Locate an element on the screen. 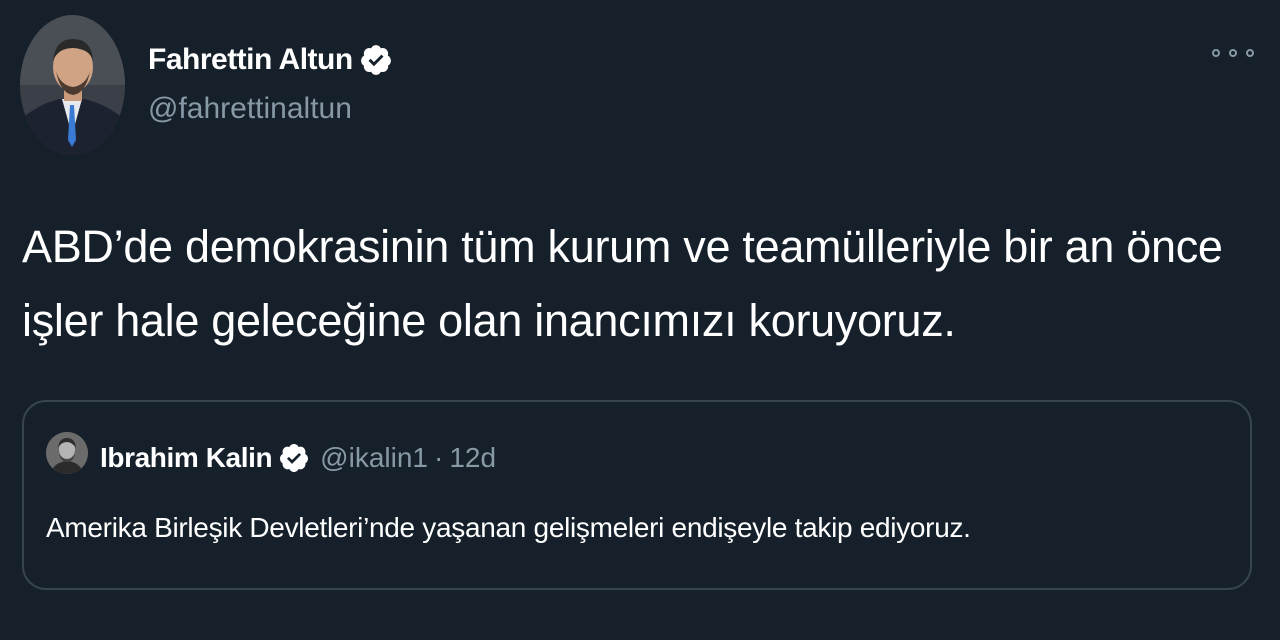  quoted-header: Ibrahim Kalin @ikalin1 · 12d is located at coordinates (298, 458).